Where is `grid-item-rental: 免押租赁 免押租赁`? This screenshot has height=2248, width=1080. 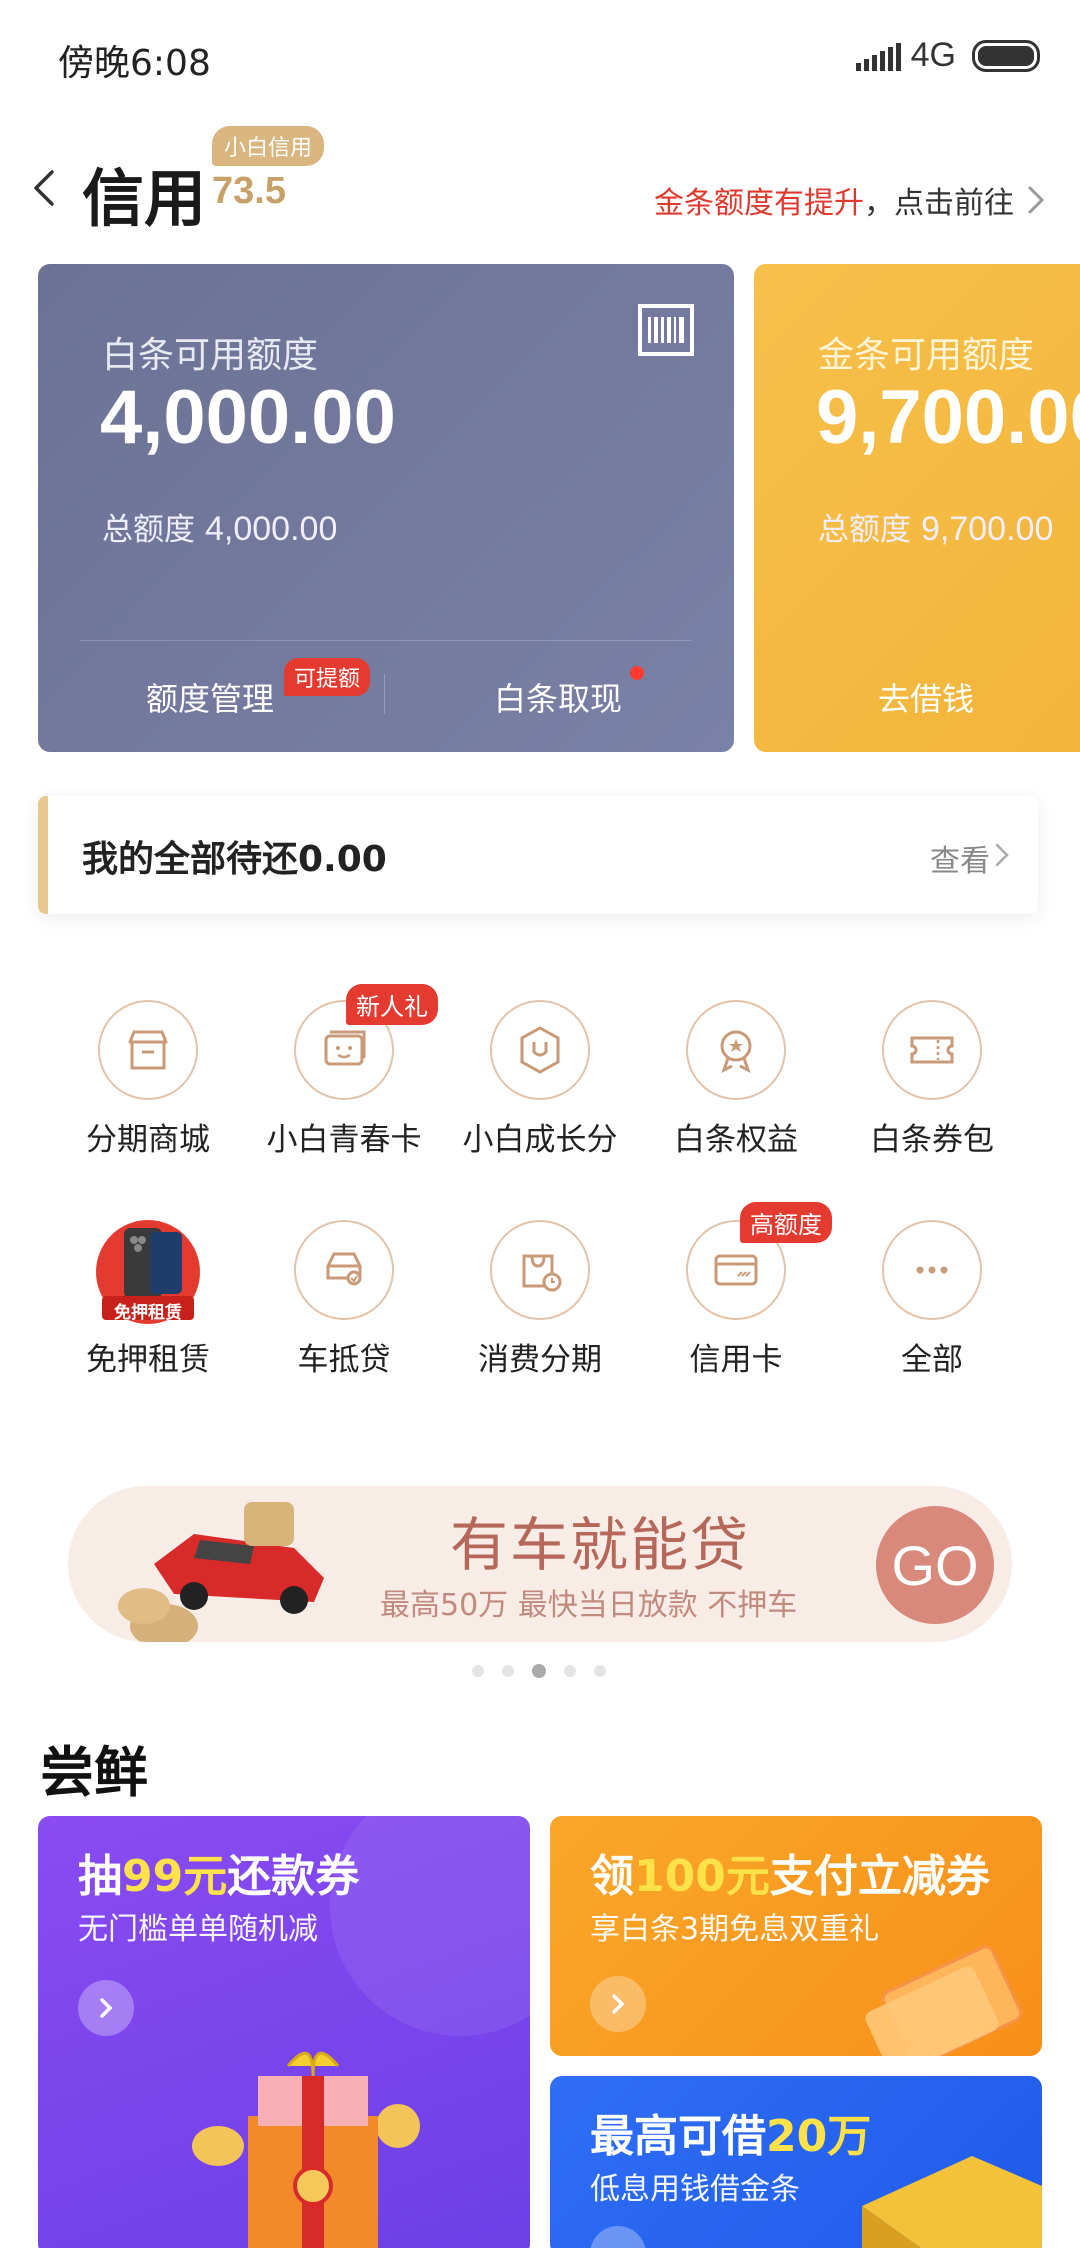 grid-item-rental: 免押租赁 免押租赁 is located at coordinates (148, 1298).